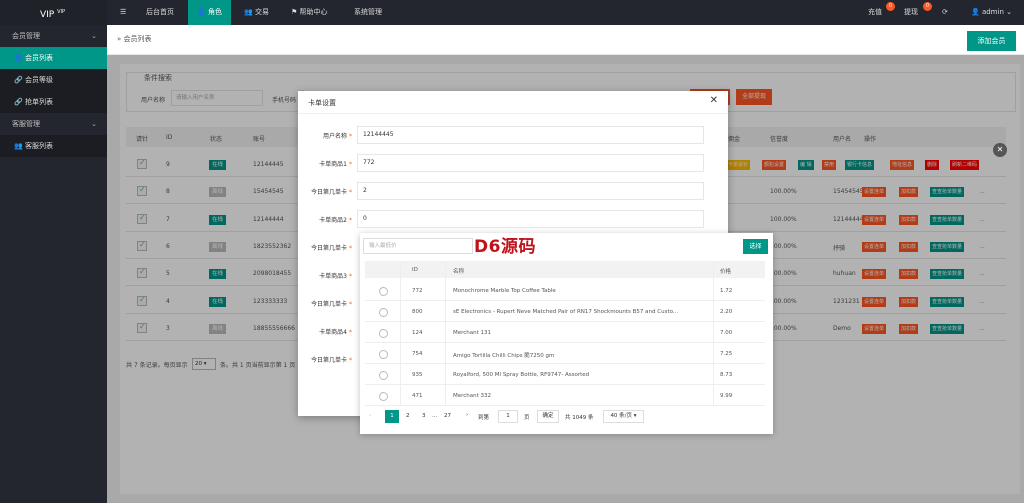 The image size is (1024, 503). Describe the element at coordinates (424, 416) in the screenshot. I see `pager-page-3: 3` at that location.